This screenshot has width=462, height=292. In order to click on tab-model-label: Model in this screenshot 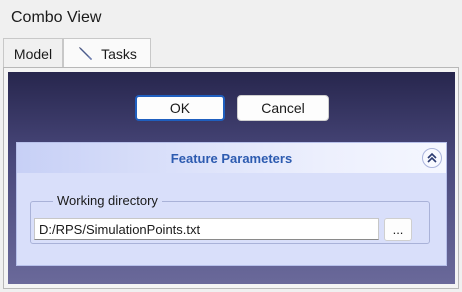, I will do `click(33, 53)`.